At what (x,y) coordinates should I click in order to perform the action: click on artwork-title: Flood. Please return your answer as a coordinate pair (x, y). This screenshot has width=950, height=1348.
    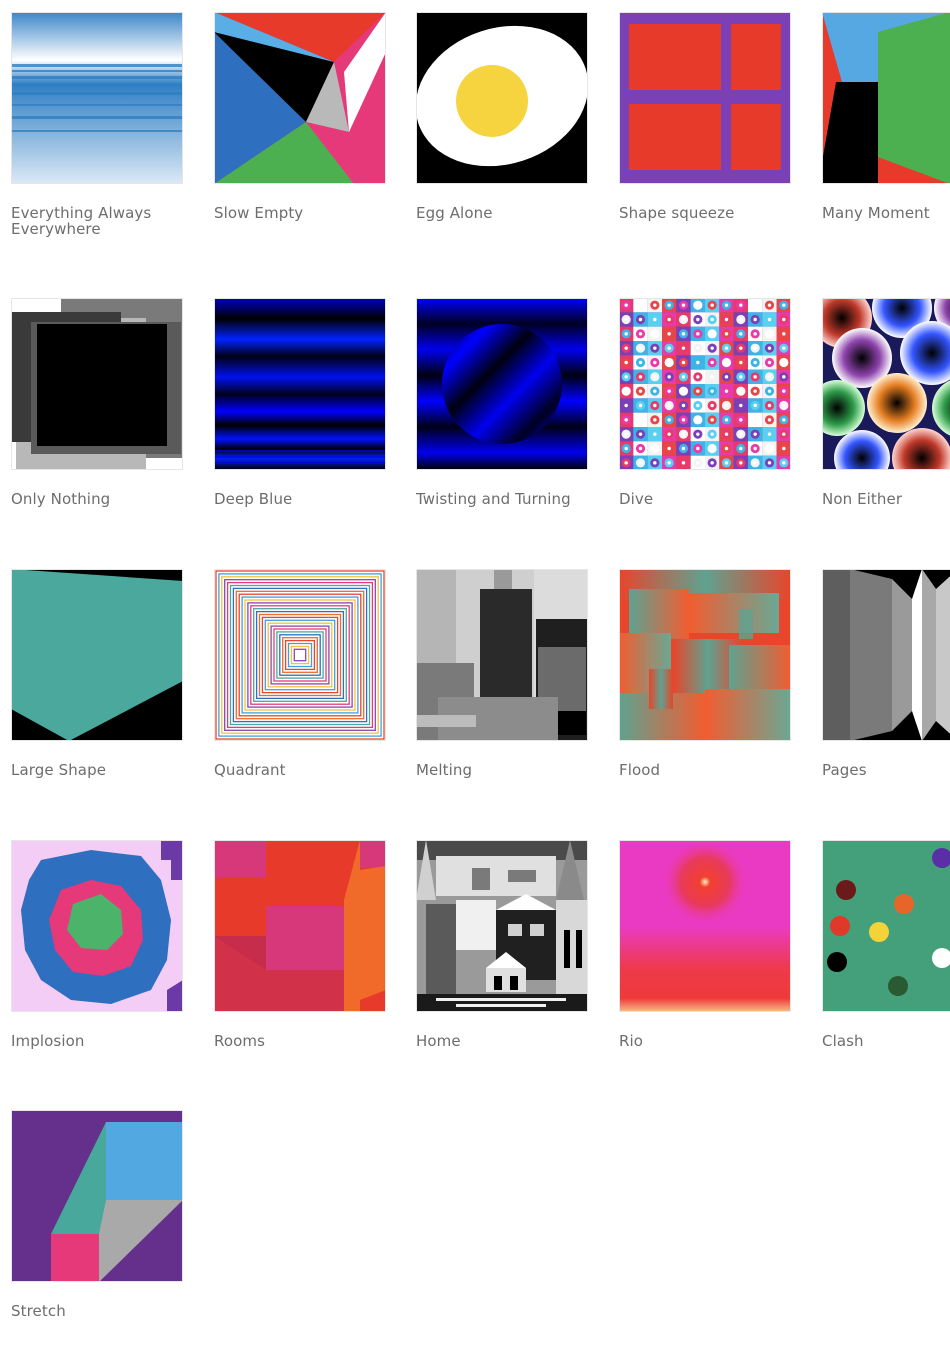
    Looking at the image, I should click on (705, 770).